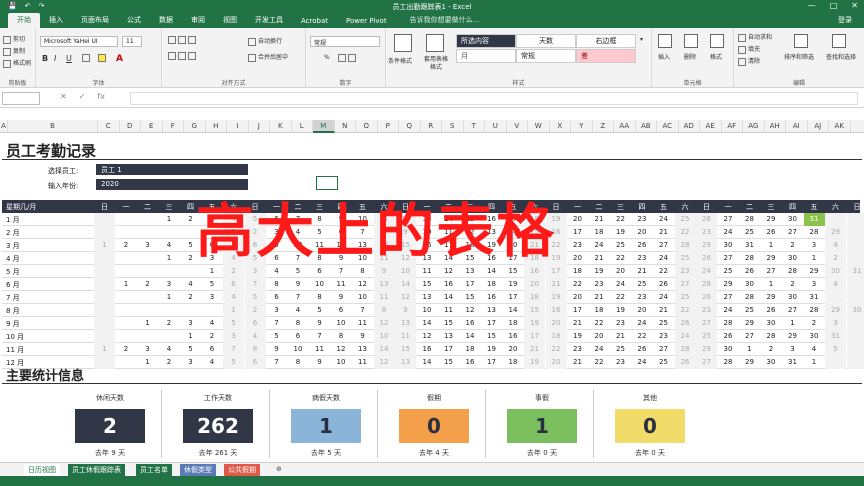  What do you see at coordinates (427, 323) in the screenshot?
I see `day-cell: 14` at bounding box center [427, 323].